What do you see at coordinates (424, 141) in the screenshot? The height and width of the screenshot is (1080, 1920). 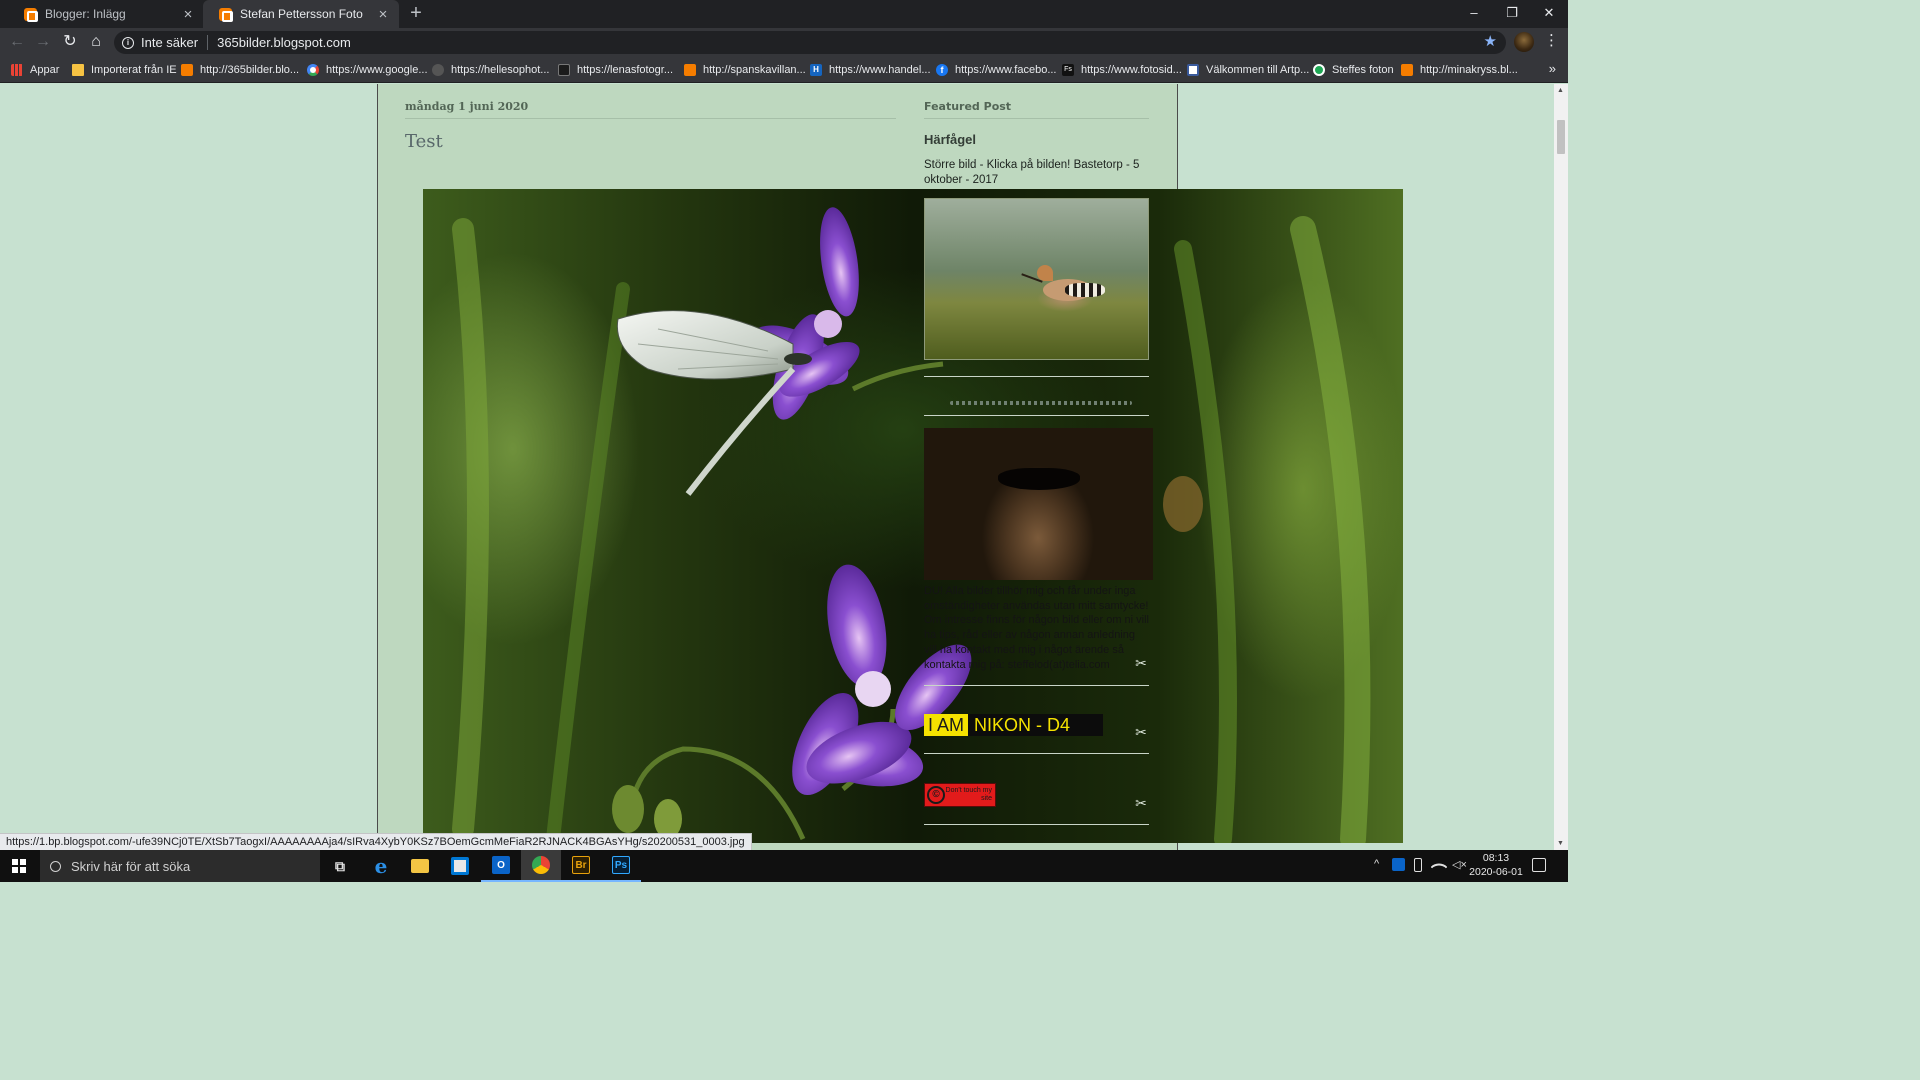 I see `post-title: Test` at bounding box center [424, 141].